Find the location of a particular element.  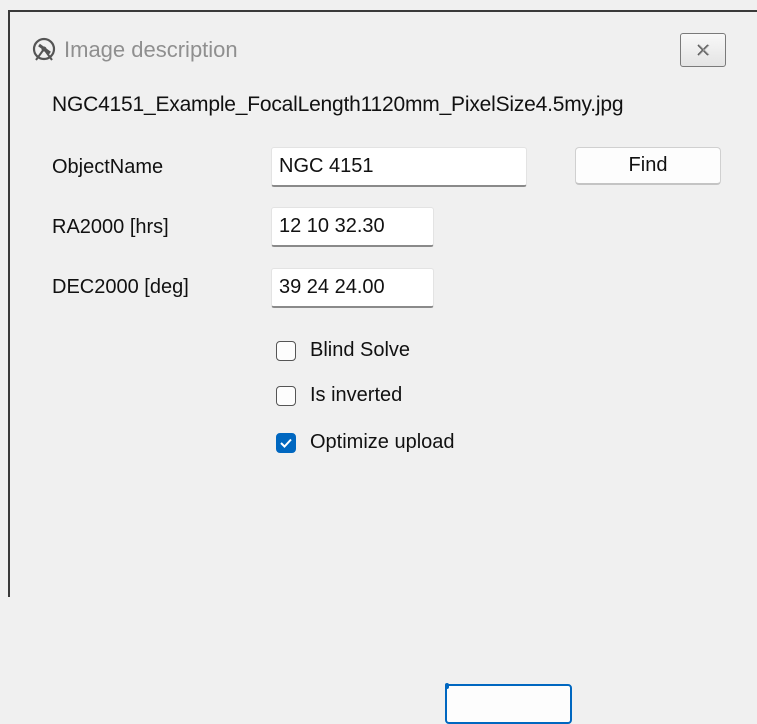

optimize-upload-label: Optimize upload is located at coordinates (382, 442).